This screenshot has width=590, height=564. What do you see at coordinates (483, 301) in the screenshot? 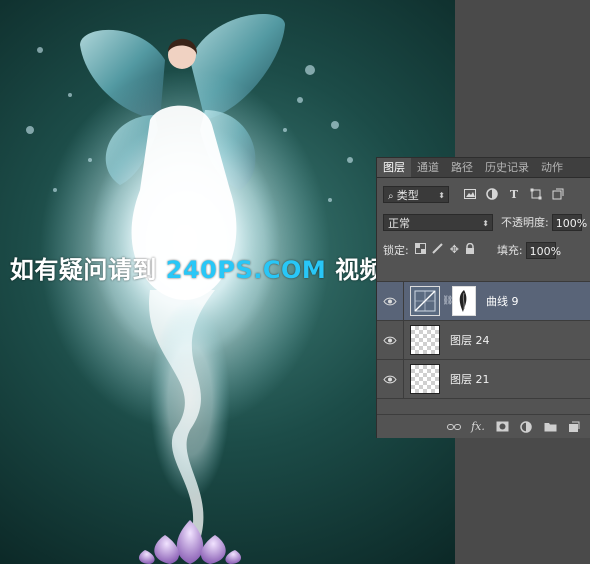
I see `layer-row-curves: ⛓ 曲线 9` at bounding box center [483, 301].